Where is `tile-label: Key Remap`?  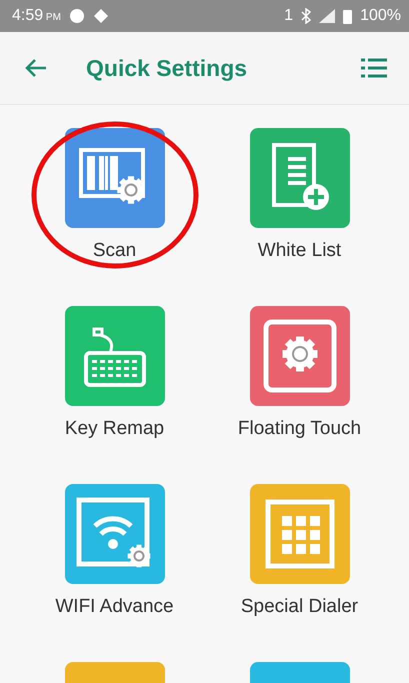
tile-label: Key Remap is located at coordinates (114, 429).